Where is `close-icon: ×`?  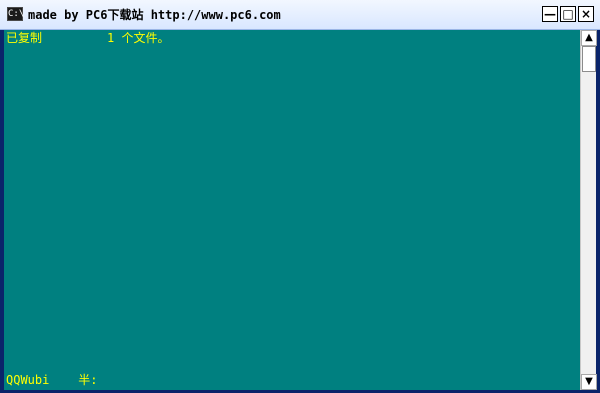 close-icon: × is located at coordinates (586, 14).